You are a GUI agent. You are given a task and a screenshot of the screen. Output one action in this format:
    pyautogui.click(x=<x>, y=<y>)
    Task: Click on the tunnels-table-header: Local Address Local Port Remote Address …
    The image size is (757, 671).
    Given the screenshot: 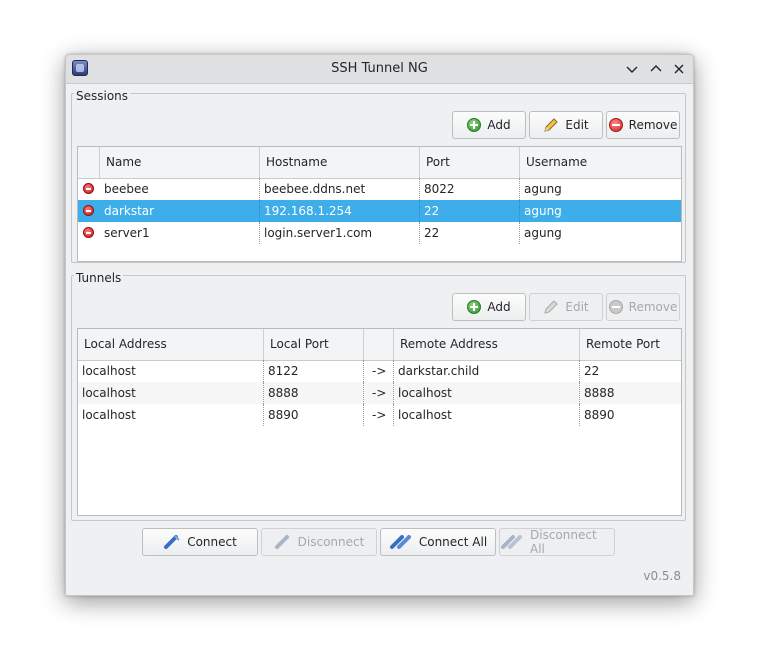 What is the action you would take?
    pyautogui.click(x=379, y=345)
    